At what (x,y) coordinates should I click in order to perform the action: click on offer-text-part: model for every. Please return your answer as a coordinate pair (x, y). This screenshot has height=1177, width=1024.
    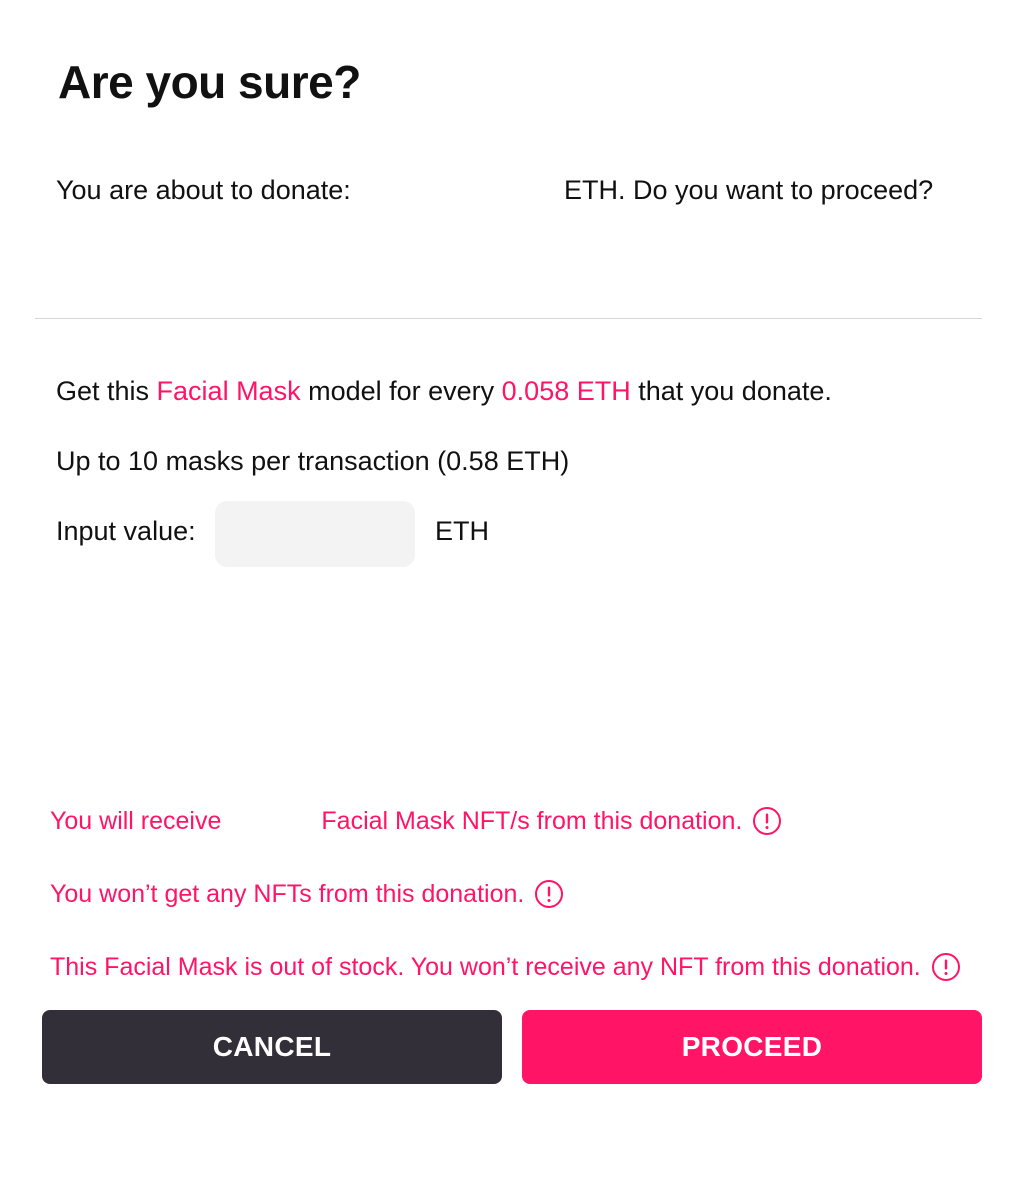
    Looking at the image, I should click on (401, 391).